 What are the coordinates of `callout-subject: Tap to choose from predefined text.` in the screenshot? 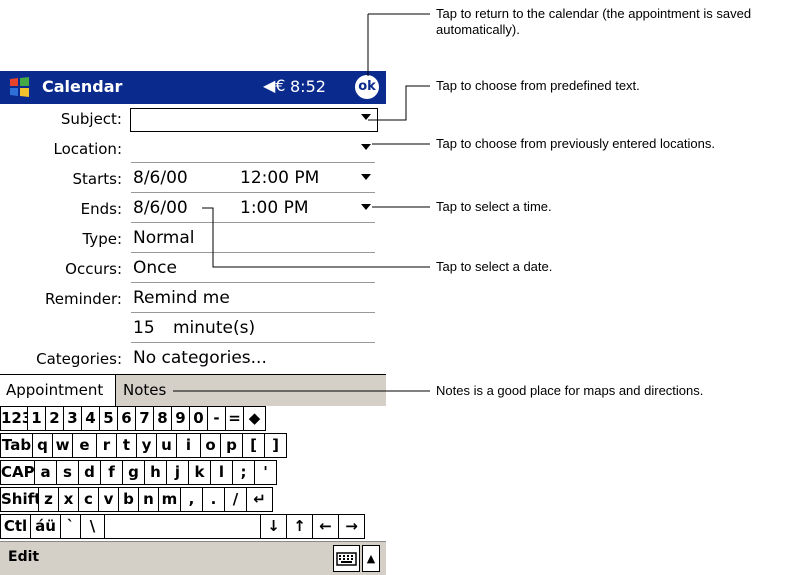 It's located at (538, 85).